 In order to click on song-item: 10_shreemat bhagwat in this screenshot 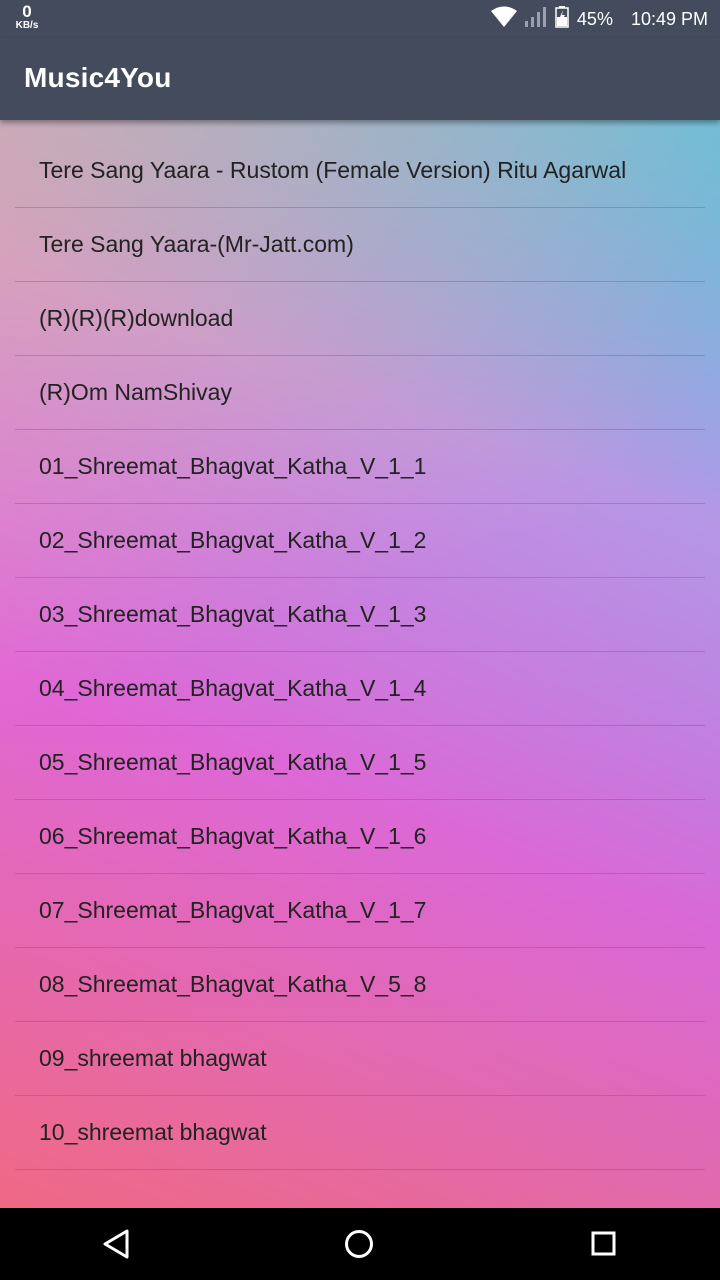, I will do `click(360, 1133)`.